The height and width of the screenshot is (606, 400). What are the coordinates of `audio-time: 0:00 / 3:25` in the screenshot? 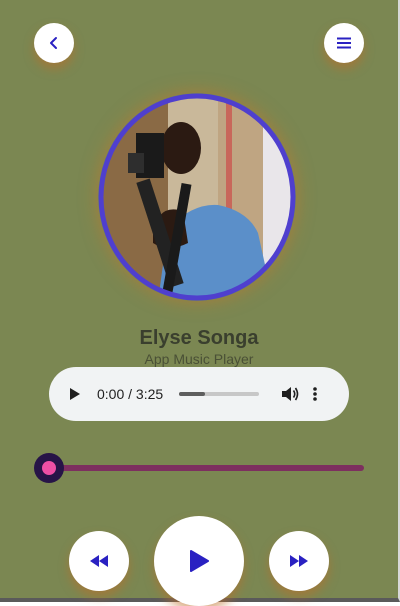 It's located at (130, 394).